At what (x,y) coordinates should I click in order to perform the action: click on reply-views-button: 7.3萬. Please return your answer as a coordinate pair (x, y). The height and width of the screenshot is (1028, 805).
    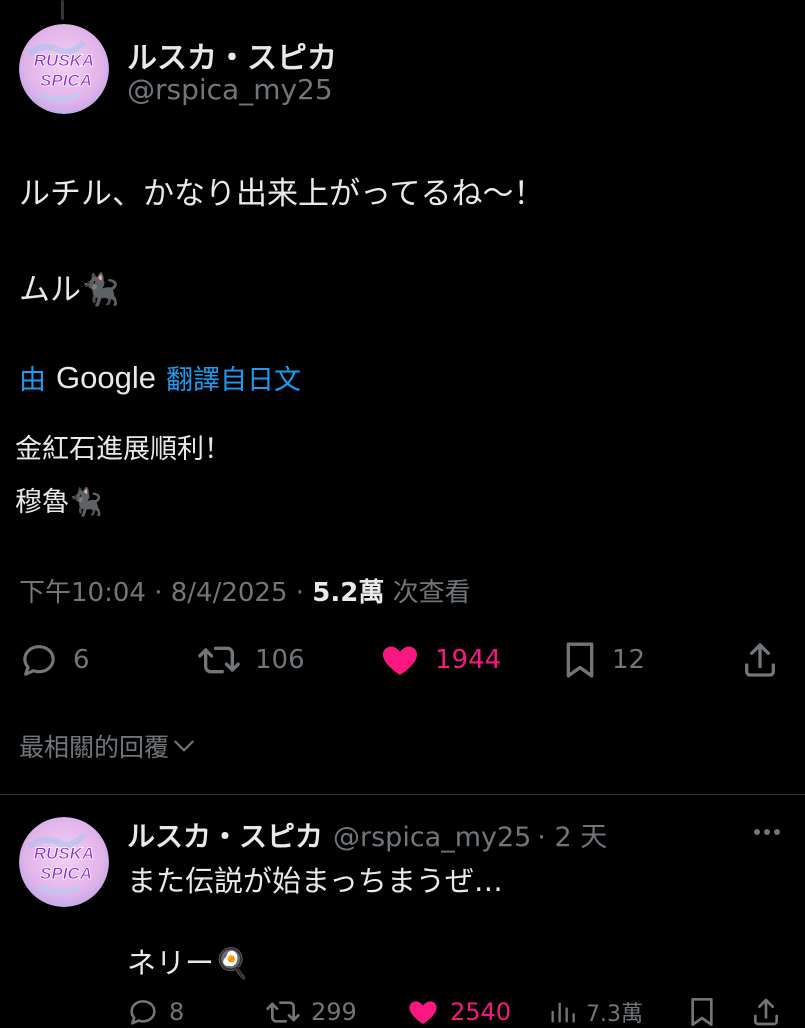
    Looking at the image, I should click on (595, 1012).